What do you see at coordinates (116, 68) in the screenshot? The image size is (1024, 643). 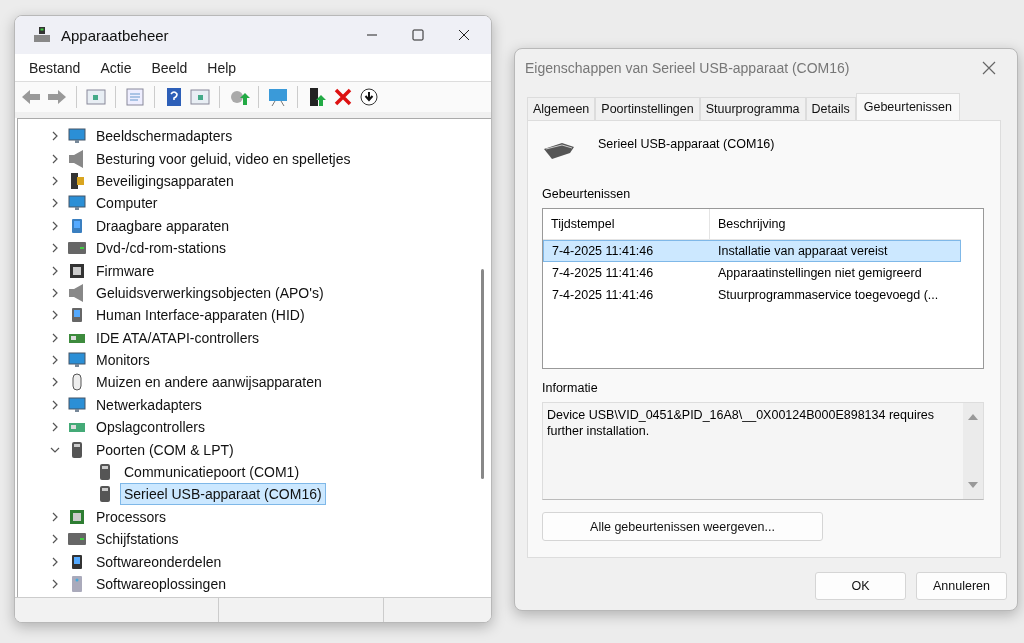 I see `menu-item: Actie` at bounding box center [116, 68].